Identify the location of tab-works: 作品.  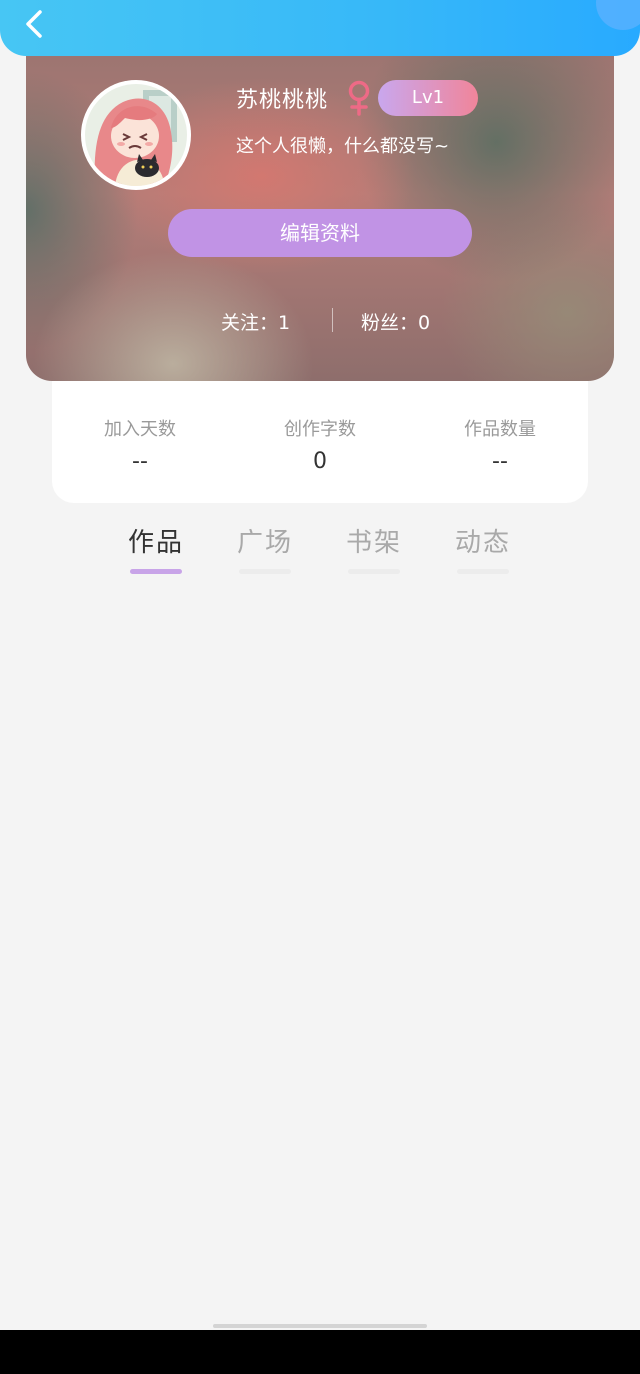
(156, 548).